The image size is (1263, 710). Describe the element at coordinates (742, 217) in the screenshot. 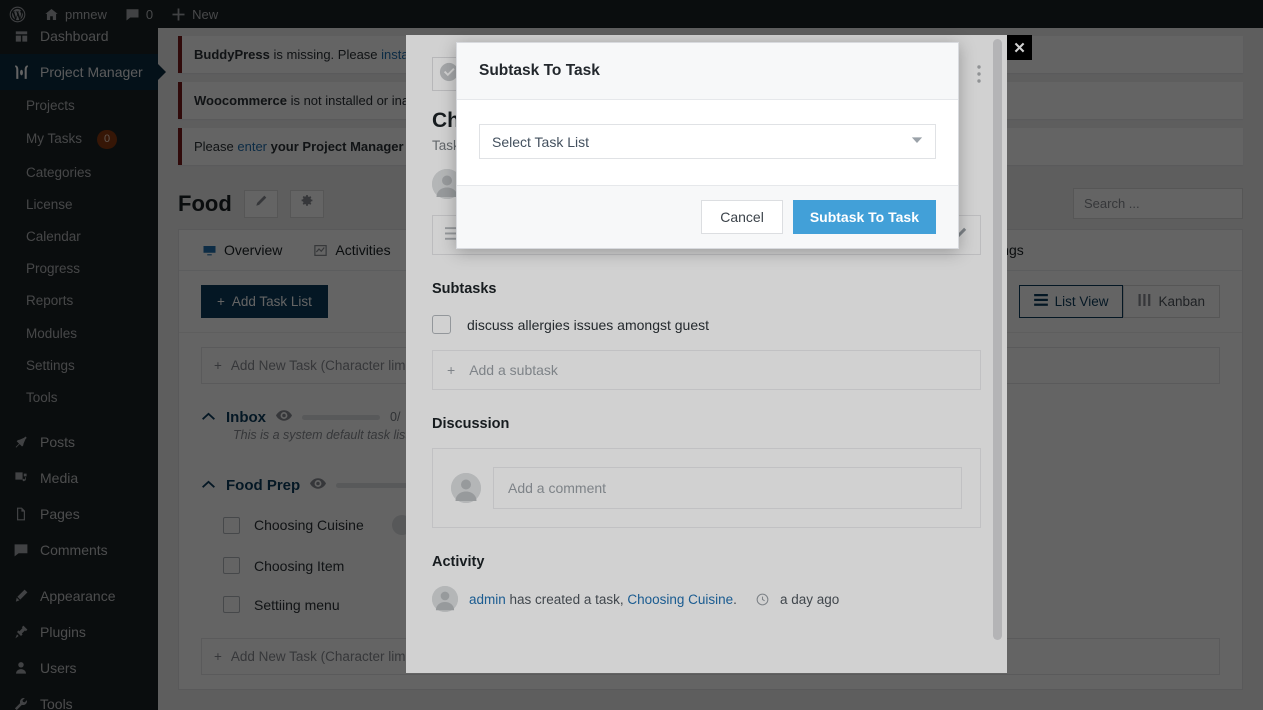

I see `cancel-button: Cancel` at that location.